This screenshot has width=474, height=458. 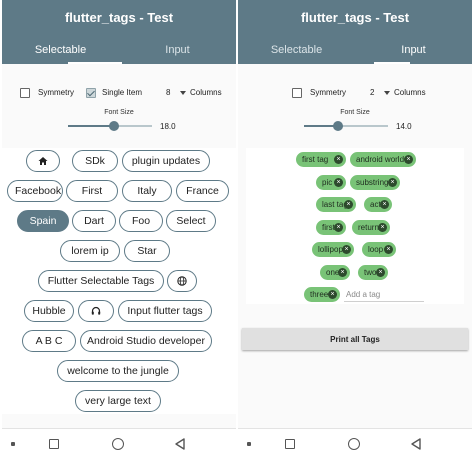 What do you see at coordinates (147, 251) in the screenshot?
I see `tag-star: Star` at bounding box center [147, 251].